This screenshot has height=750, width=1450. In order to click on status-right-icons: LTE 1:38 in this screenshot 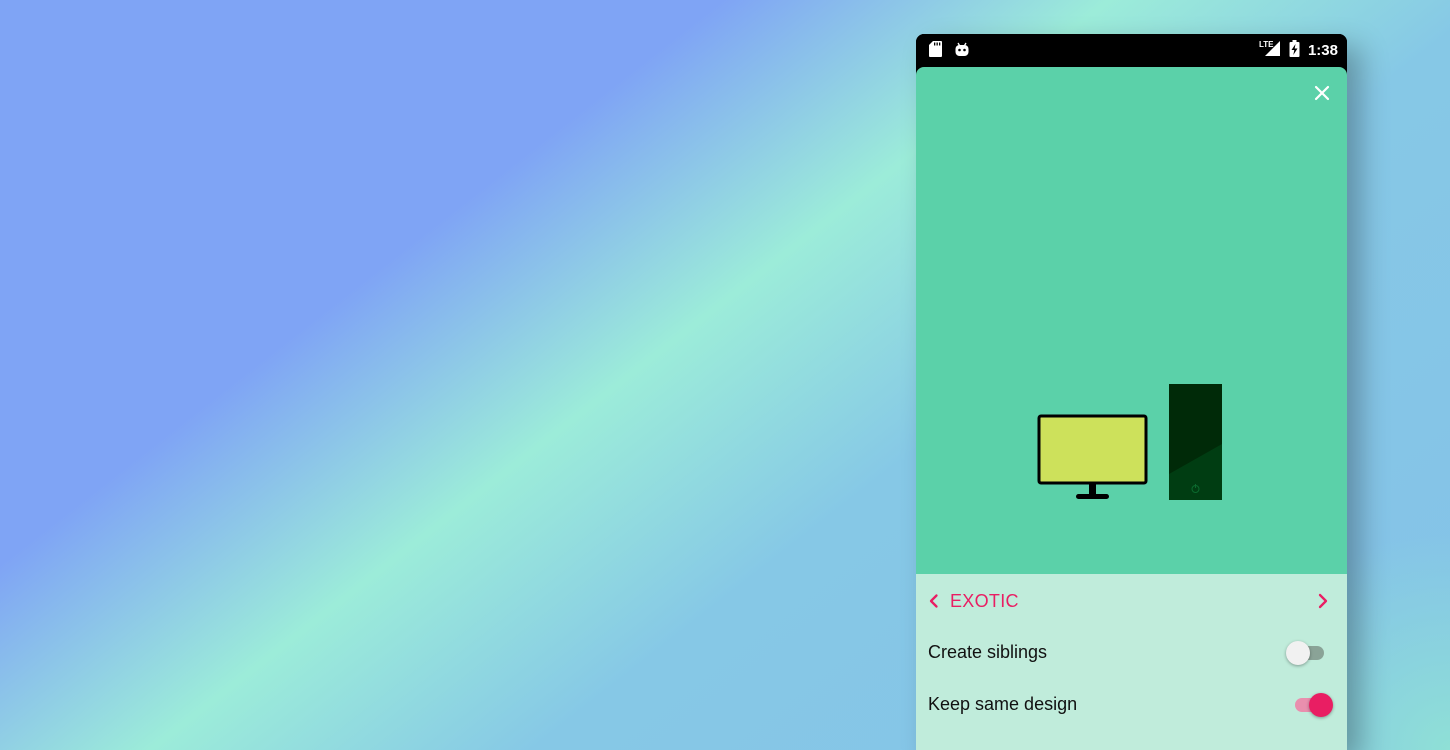, I will do `click(1298, 50)`.